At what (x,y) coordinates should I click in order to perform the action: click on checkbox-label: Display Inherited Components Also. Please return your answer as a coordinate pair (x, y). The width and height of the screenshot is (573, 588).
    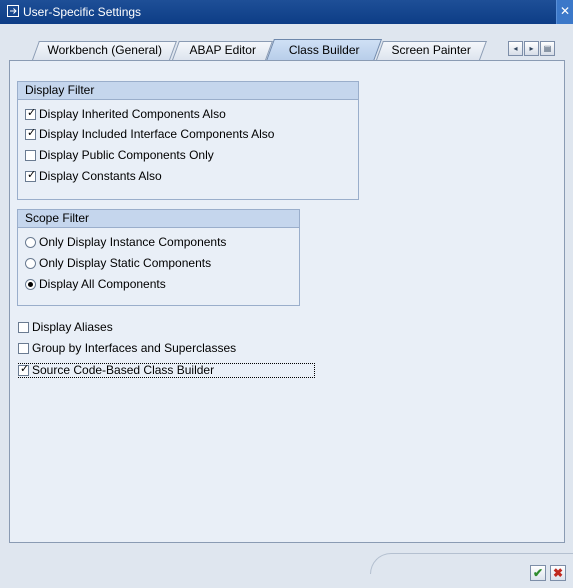
    Looking at the image, I should click on (132, 114).